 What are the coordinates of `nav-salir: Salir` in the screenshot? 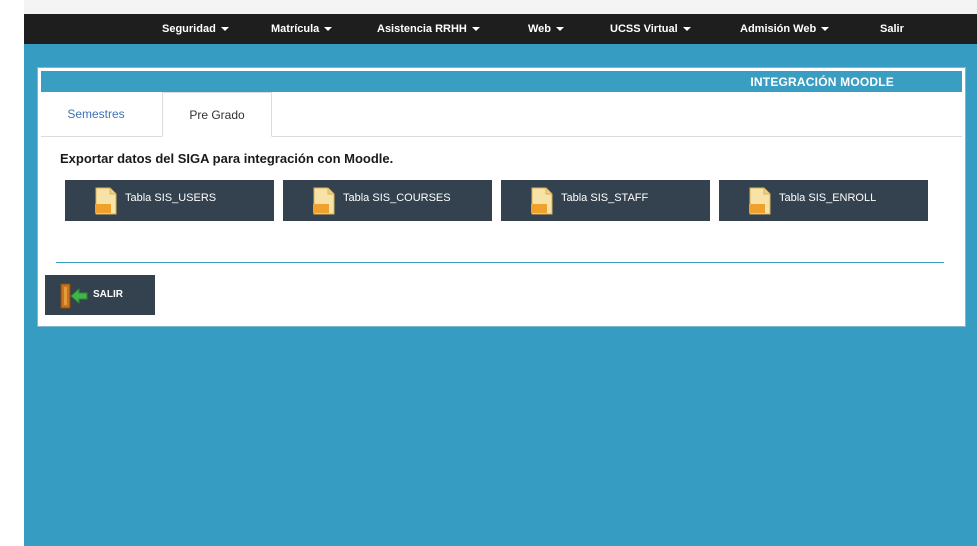 It's located at (892, 29).